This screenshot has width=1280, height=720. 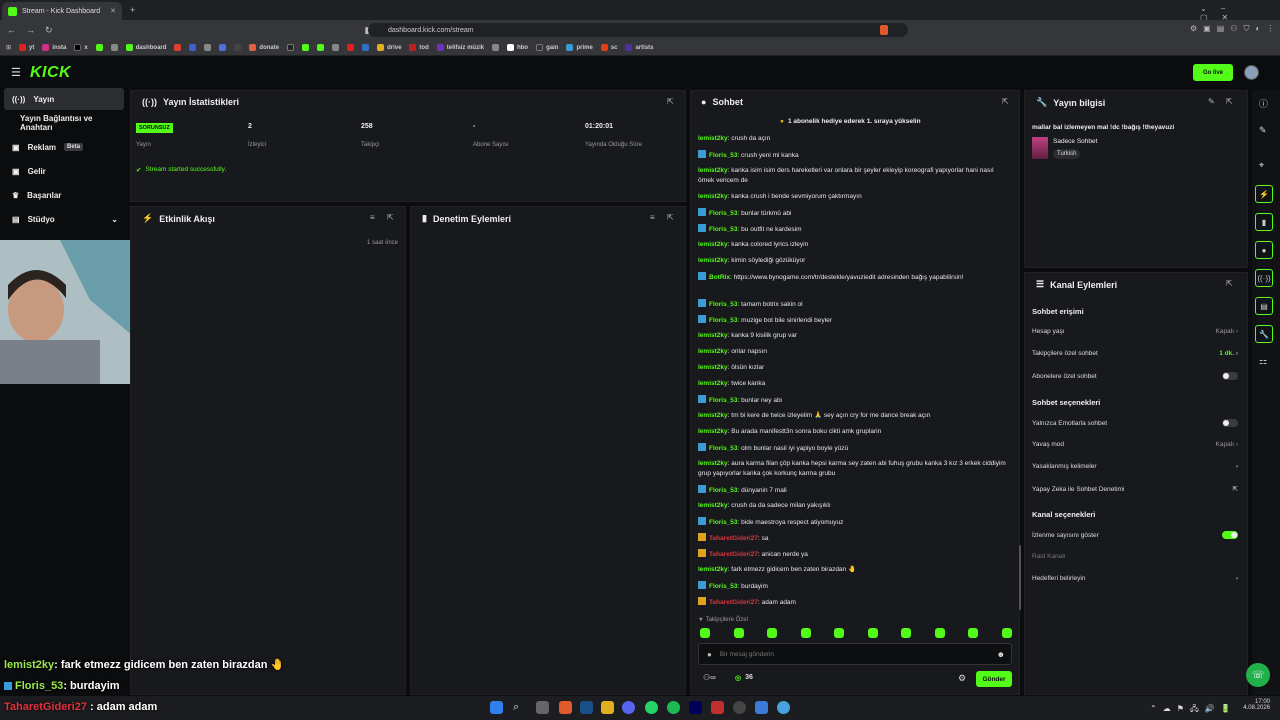 I want to click on kick-logo: KICK, so click(x=50, y=73).